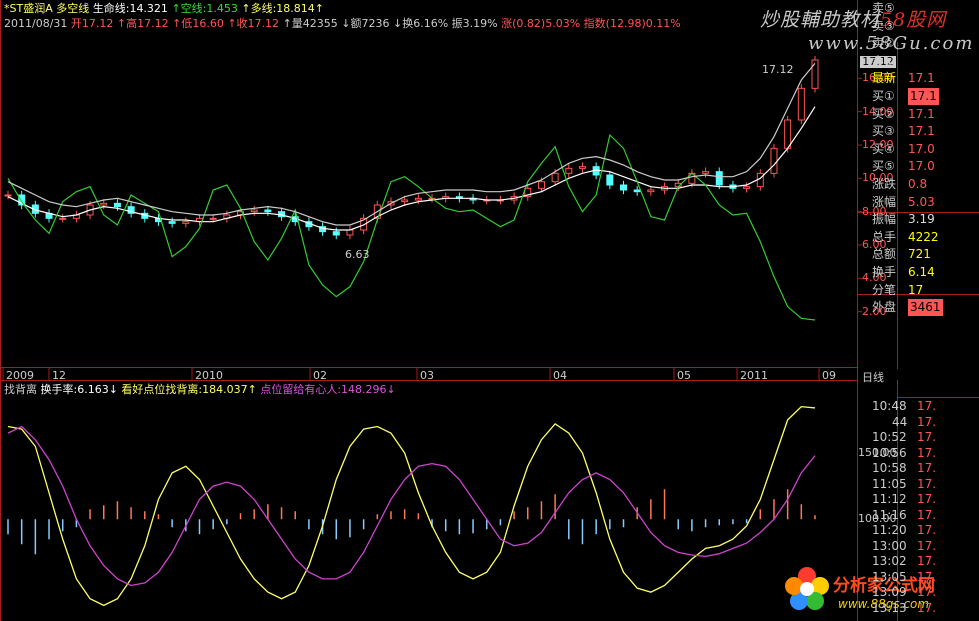  Describe the element at coordinates (142, 23) in the screenshot. I see `high-value: ↑高17.12` at that location.